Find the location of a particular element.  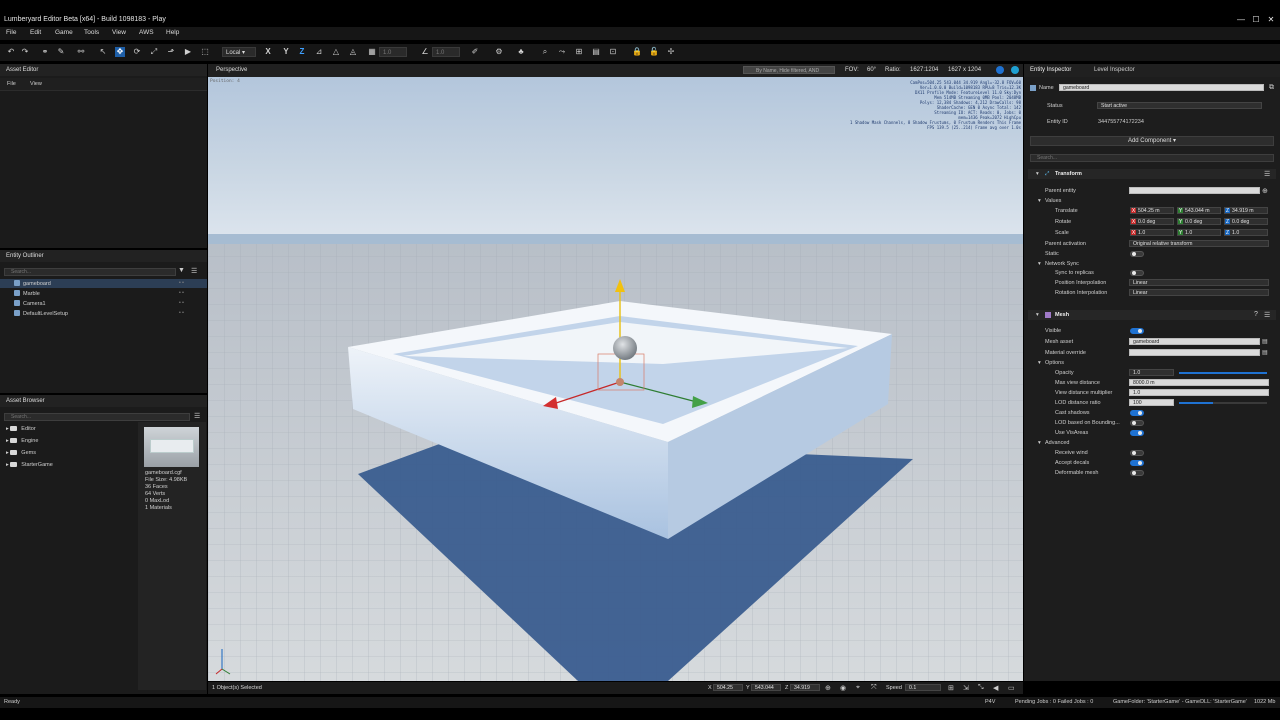

angle-snap-icon: ∠ is located at coordinates (425, 52).